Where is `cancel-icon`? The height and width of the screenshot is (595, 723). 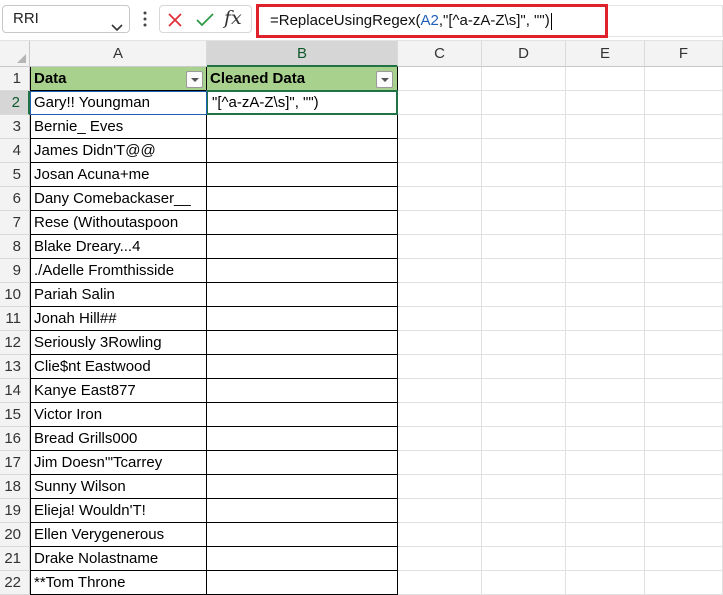 cancel-icon is located at coordinates (175, 22).